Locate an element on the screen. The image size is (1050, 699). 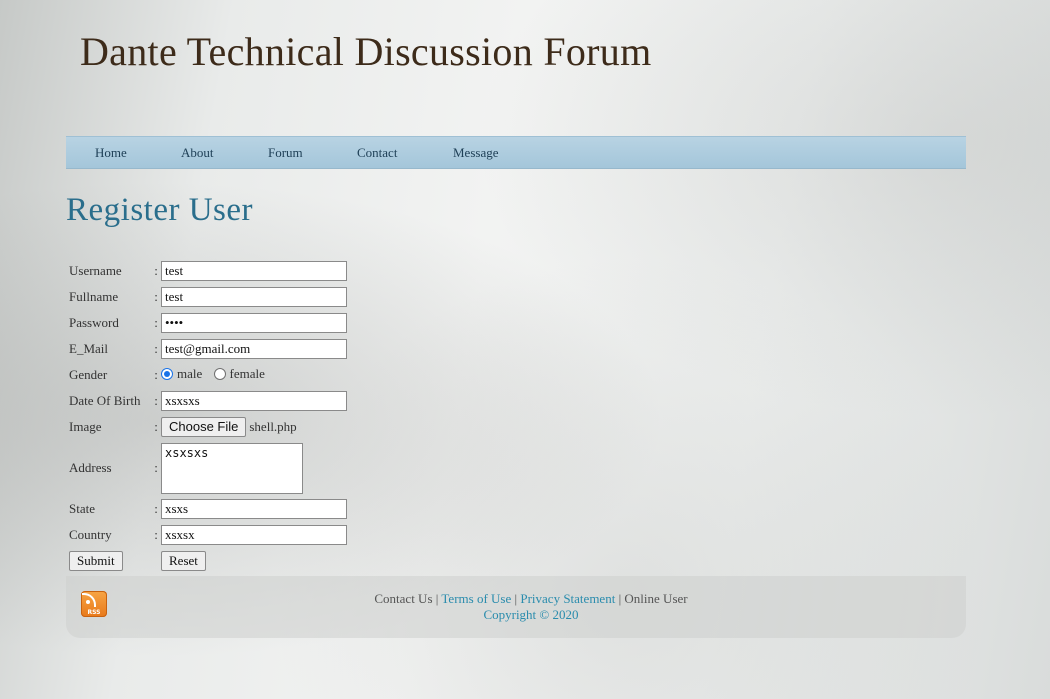
radio-female is located at coordinates (219, 374).